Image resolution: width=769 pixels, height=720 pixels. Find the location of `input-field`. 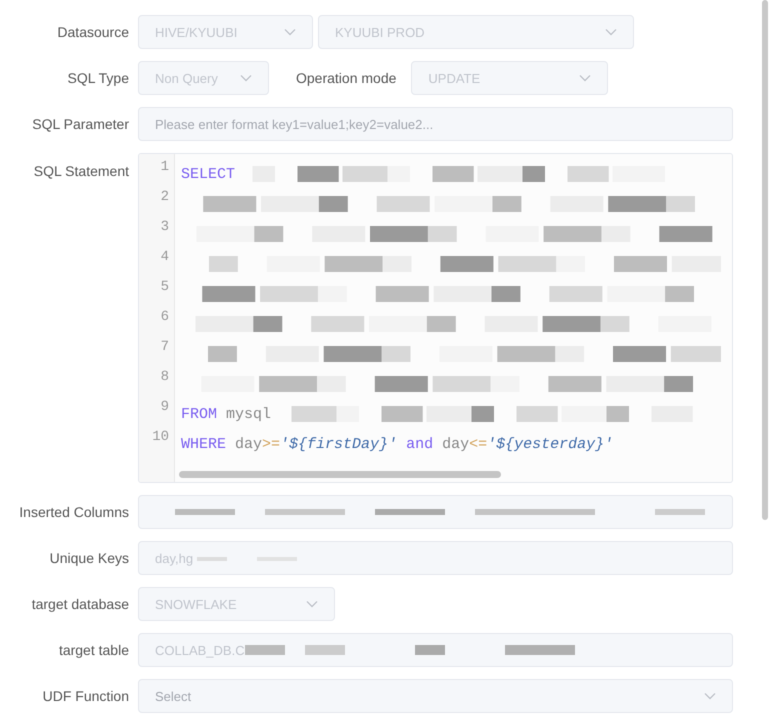

input-field is located at coordinates (435, 512).